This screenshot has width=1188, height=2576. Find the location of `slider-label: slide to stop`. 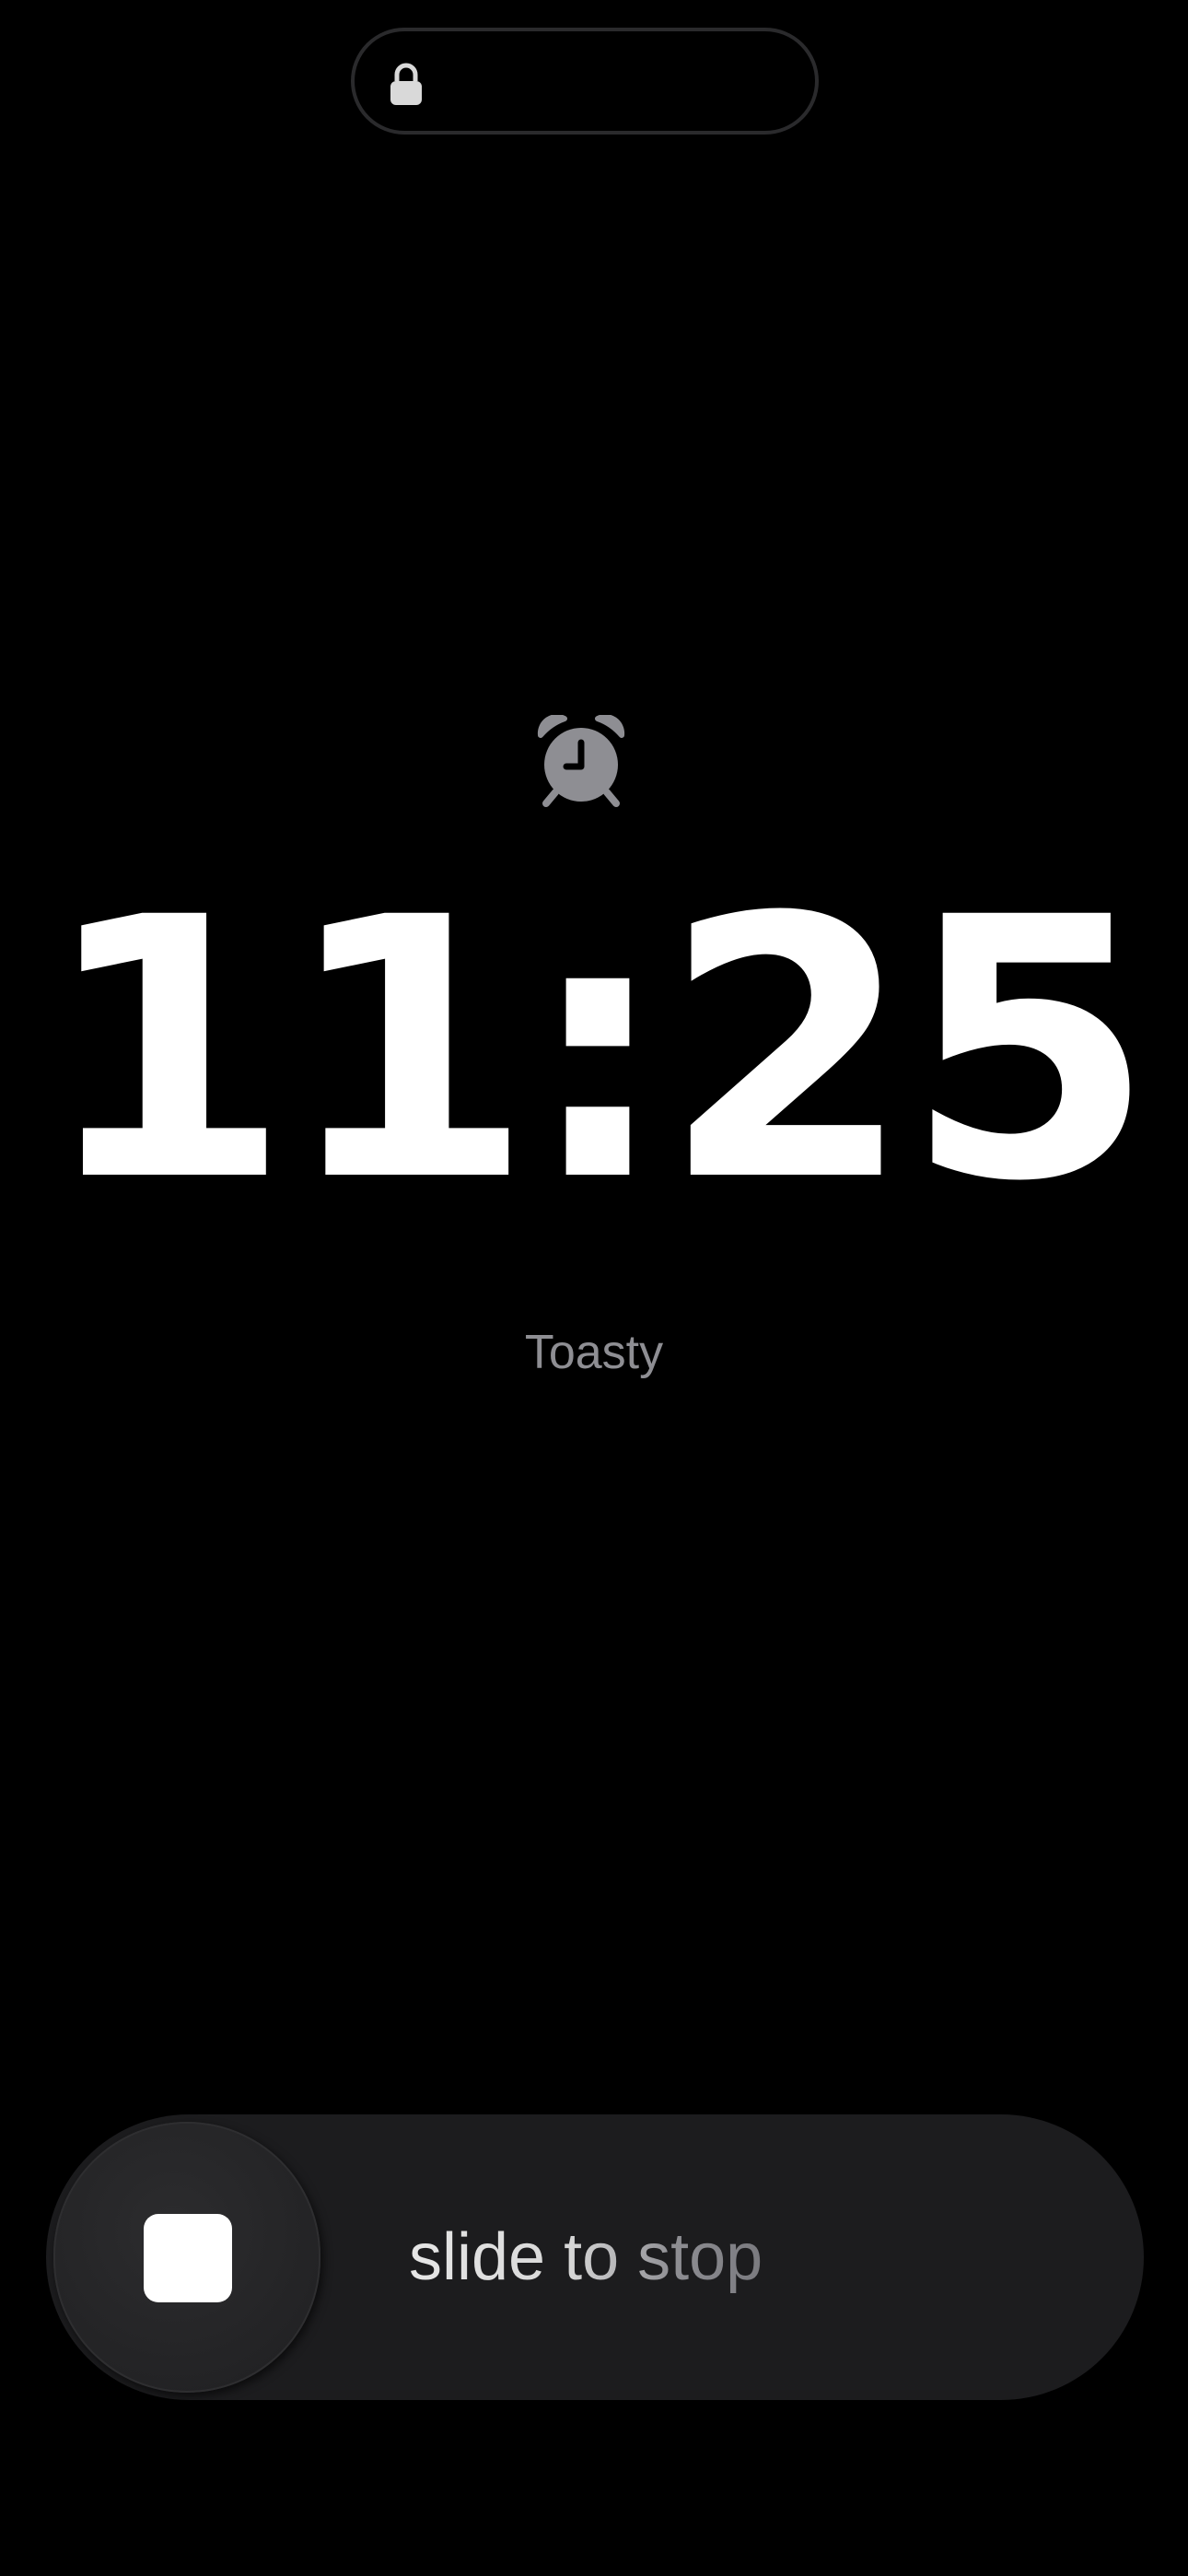

slider-label: slide to stop is located at coordinates (586, 2257).